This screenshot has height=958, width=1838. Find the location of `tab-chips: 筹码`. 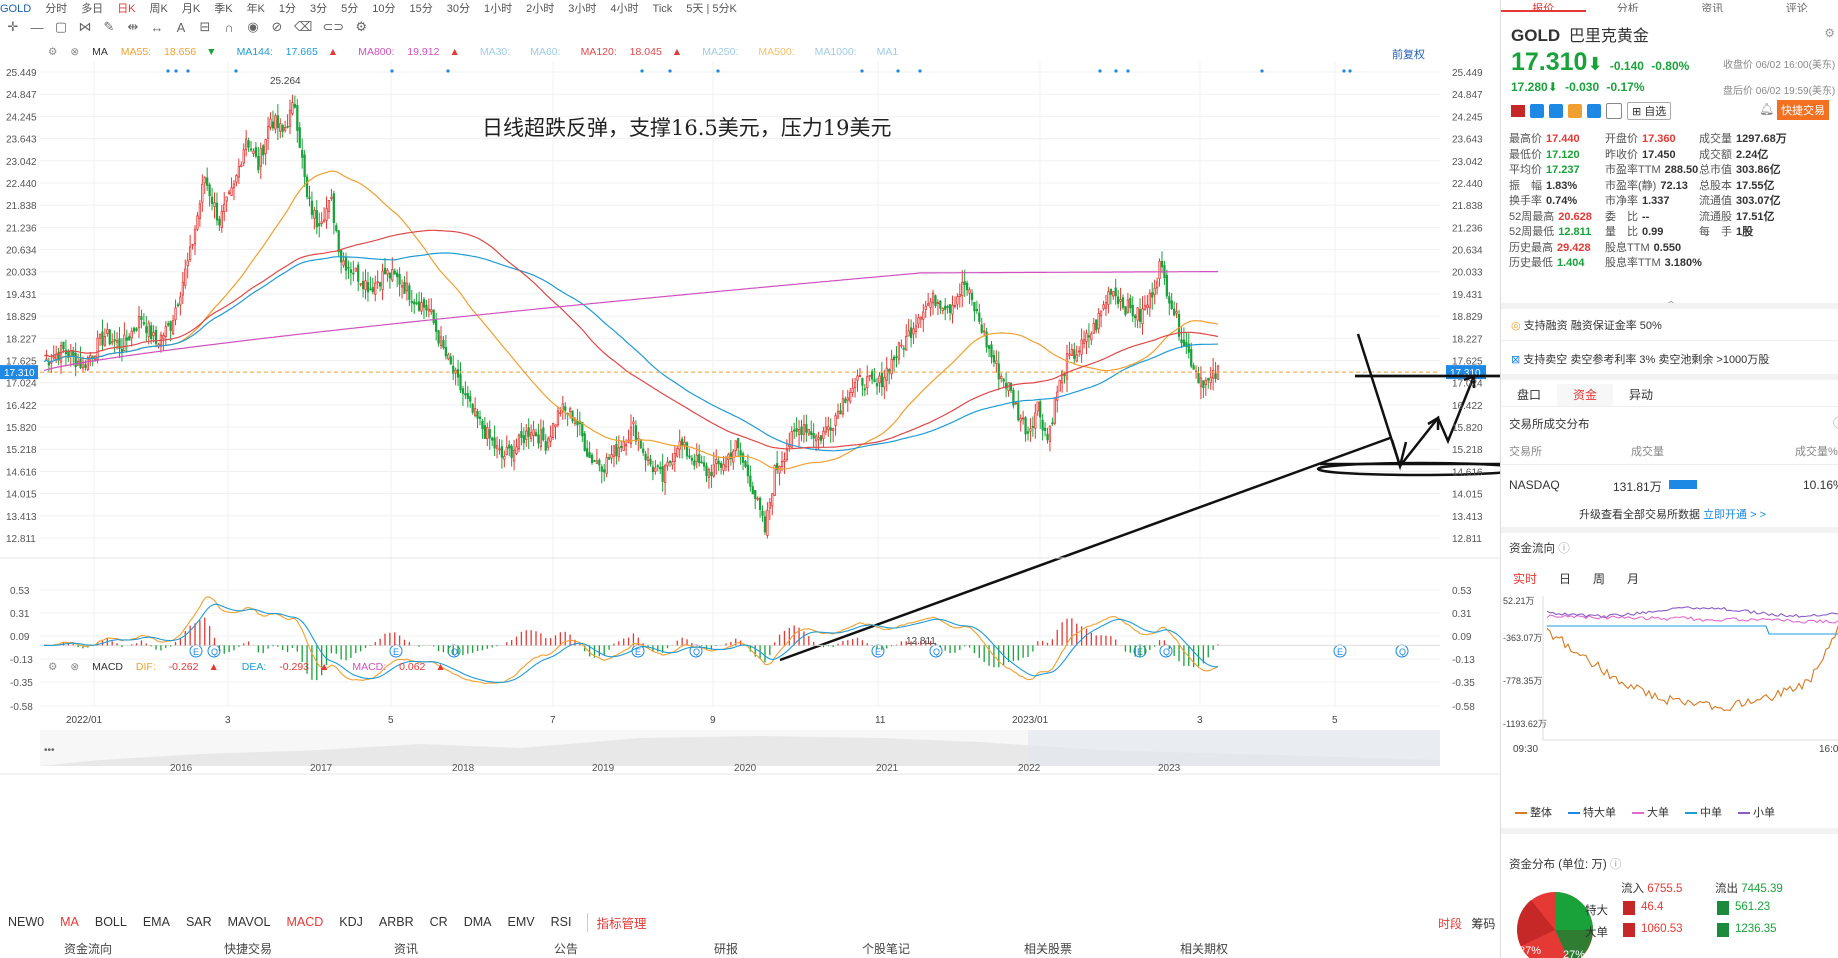

tab-chips: 筹码 is located at coordinates (1483, 924).